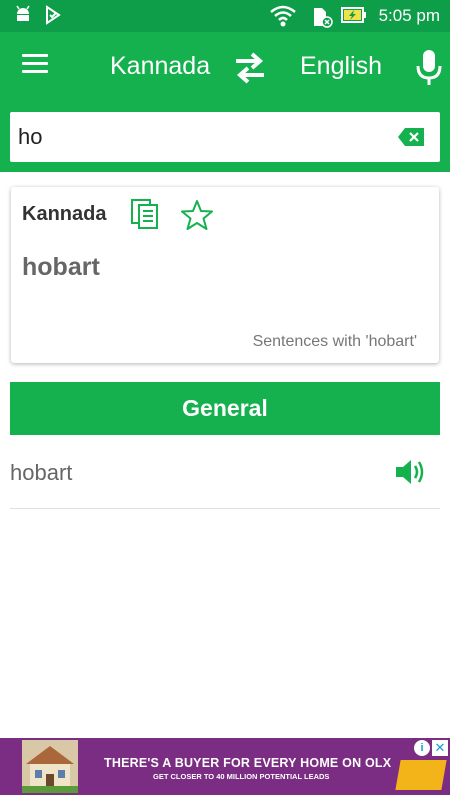 The image size is (450, 800). Describe the element at coordinates (53, 15) in the screenshot. I see `download-done-icon` at that location.